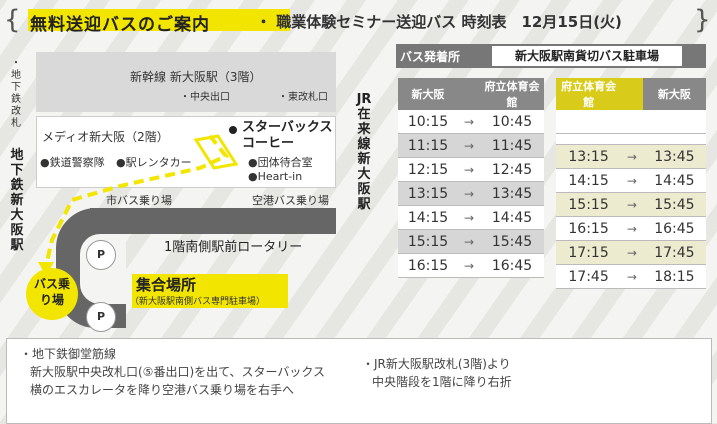 Image resolution: width=717 pixels, height=424 pixels. What do you see at coordinates (436, 364) in the screenshot?
I see `jr-direction-1: ・JR新大阪駅改札(3階)より` at bounding box center [436, 364].